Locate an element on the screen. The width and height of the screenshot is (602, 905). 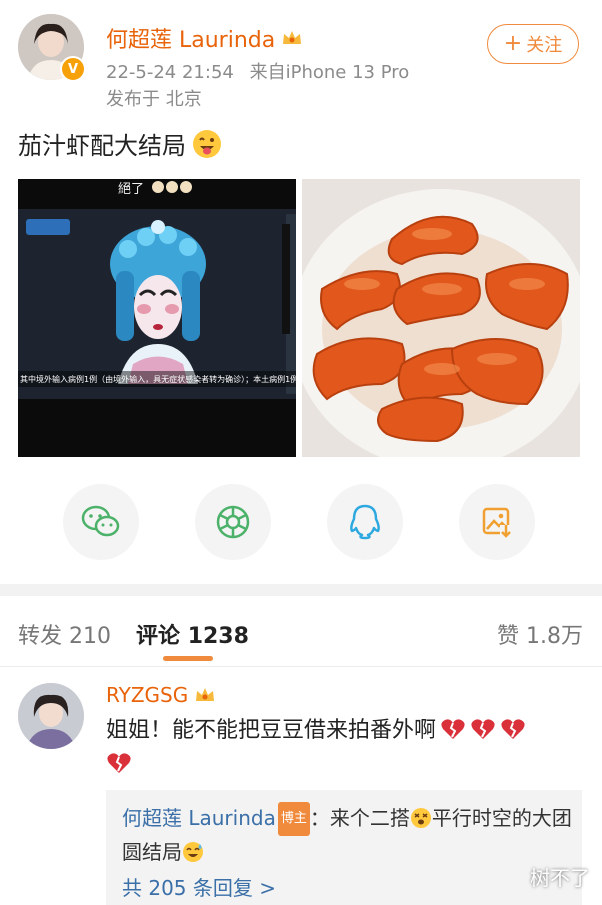
save-image-icon is located at coordinates (497, 522).